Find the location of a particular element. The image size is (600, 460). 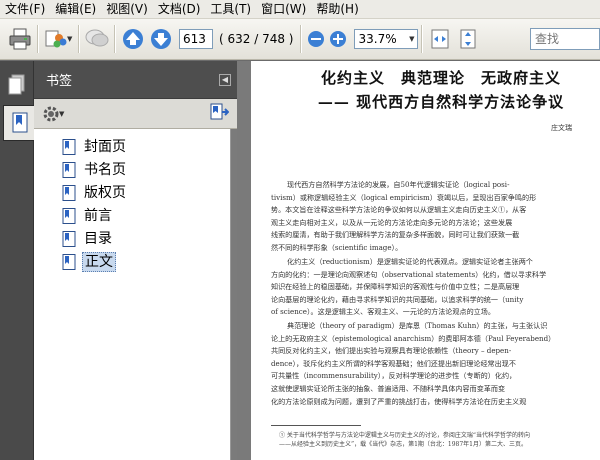

zoom-value: 33.7% is located at coordinates (377, 39).